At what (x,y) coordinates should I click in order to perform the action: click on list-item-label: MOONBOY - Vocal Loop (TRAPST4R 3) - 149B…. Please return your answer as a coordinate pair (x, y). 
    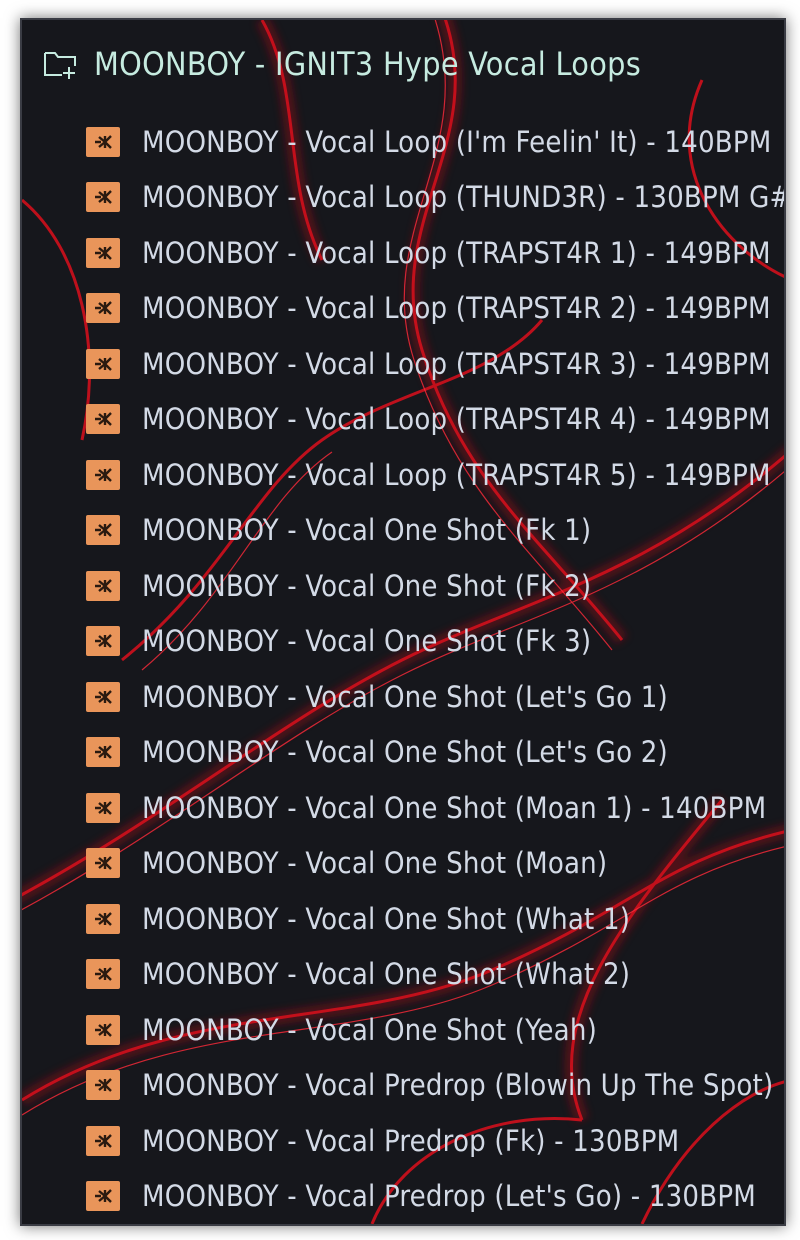
    Looking at the image, I should click on (456, 363).